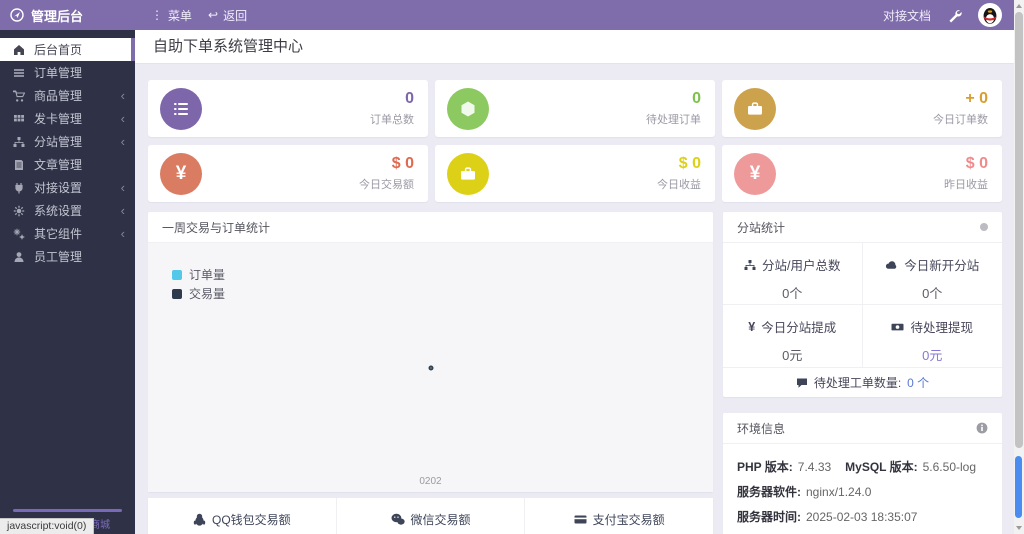 This screenshot has height=534, width=1024. I want to click on sidebar-item-label: 文章管理, so click(58, 165).